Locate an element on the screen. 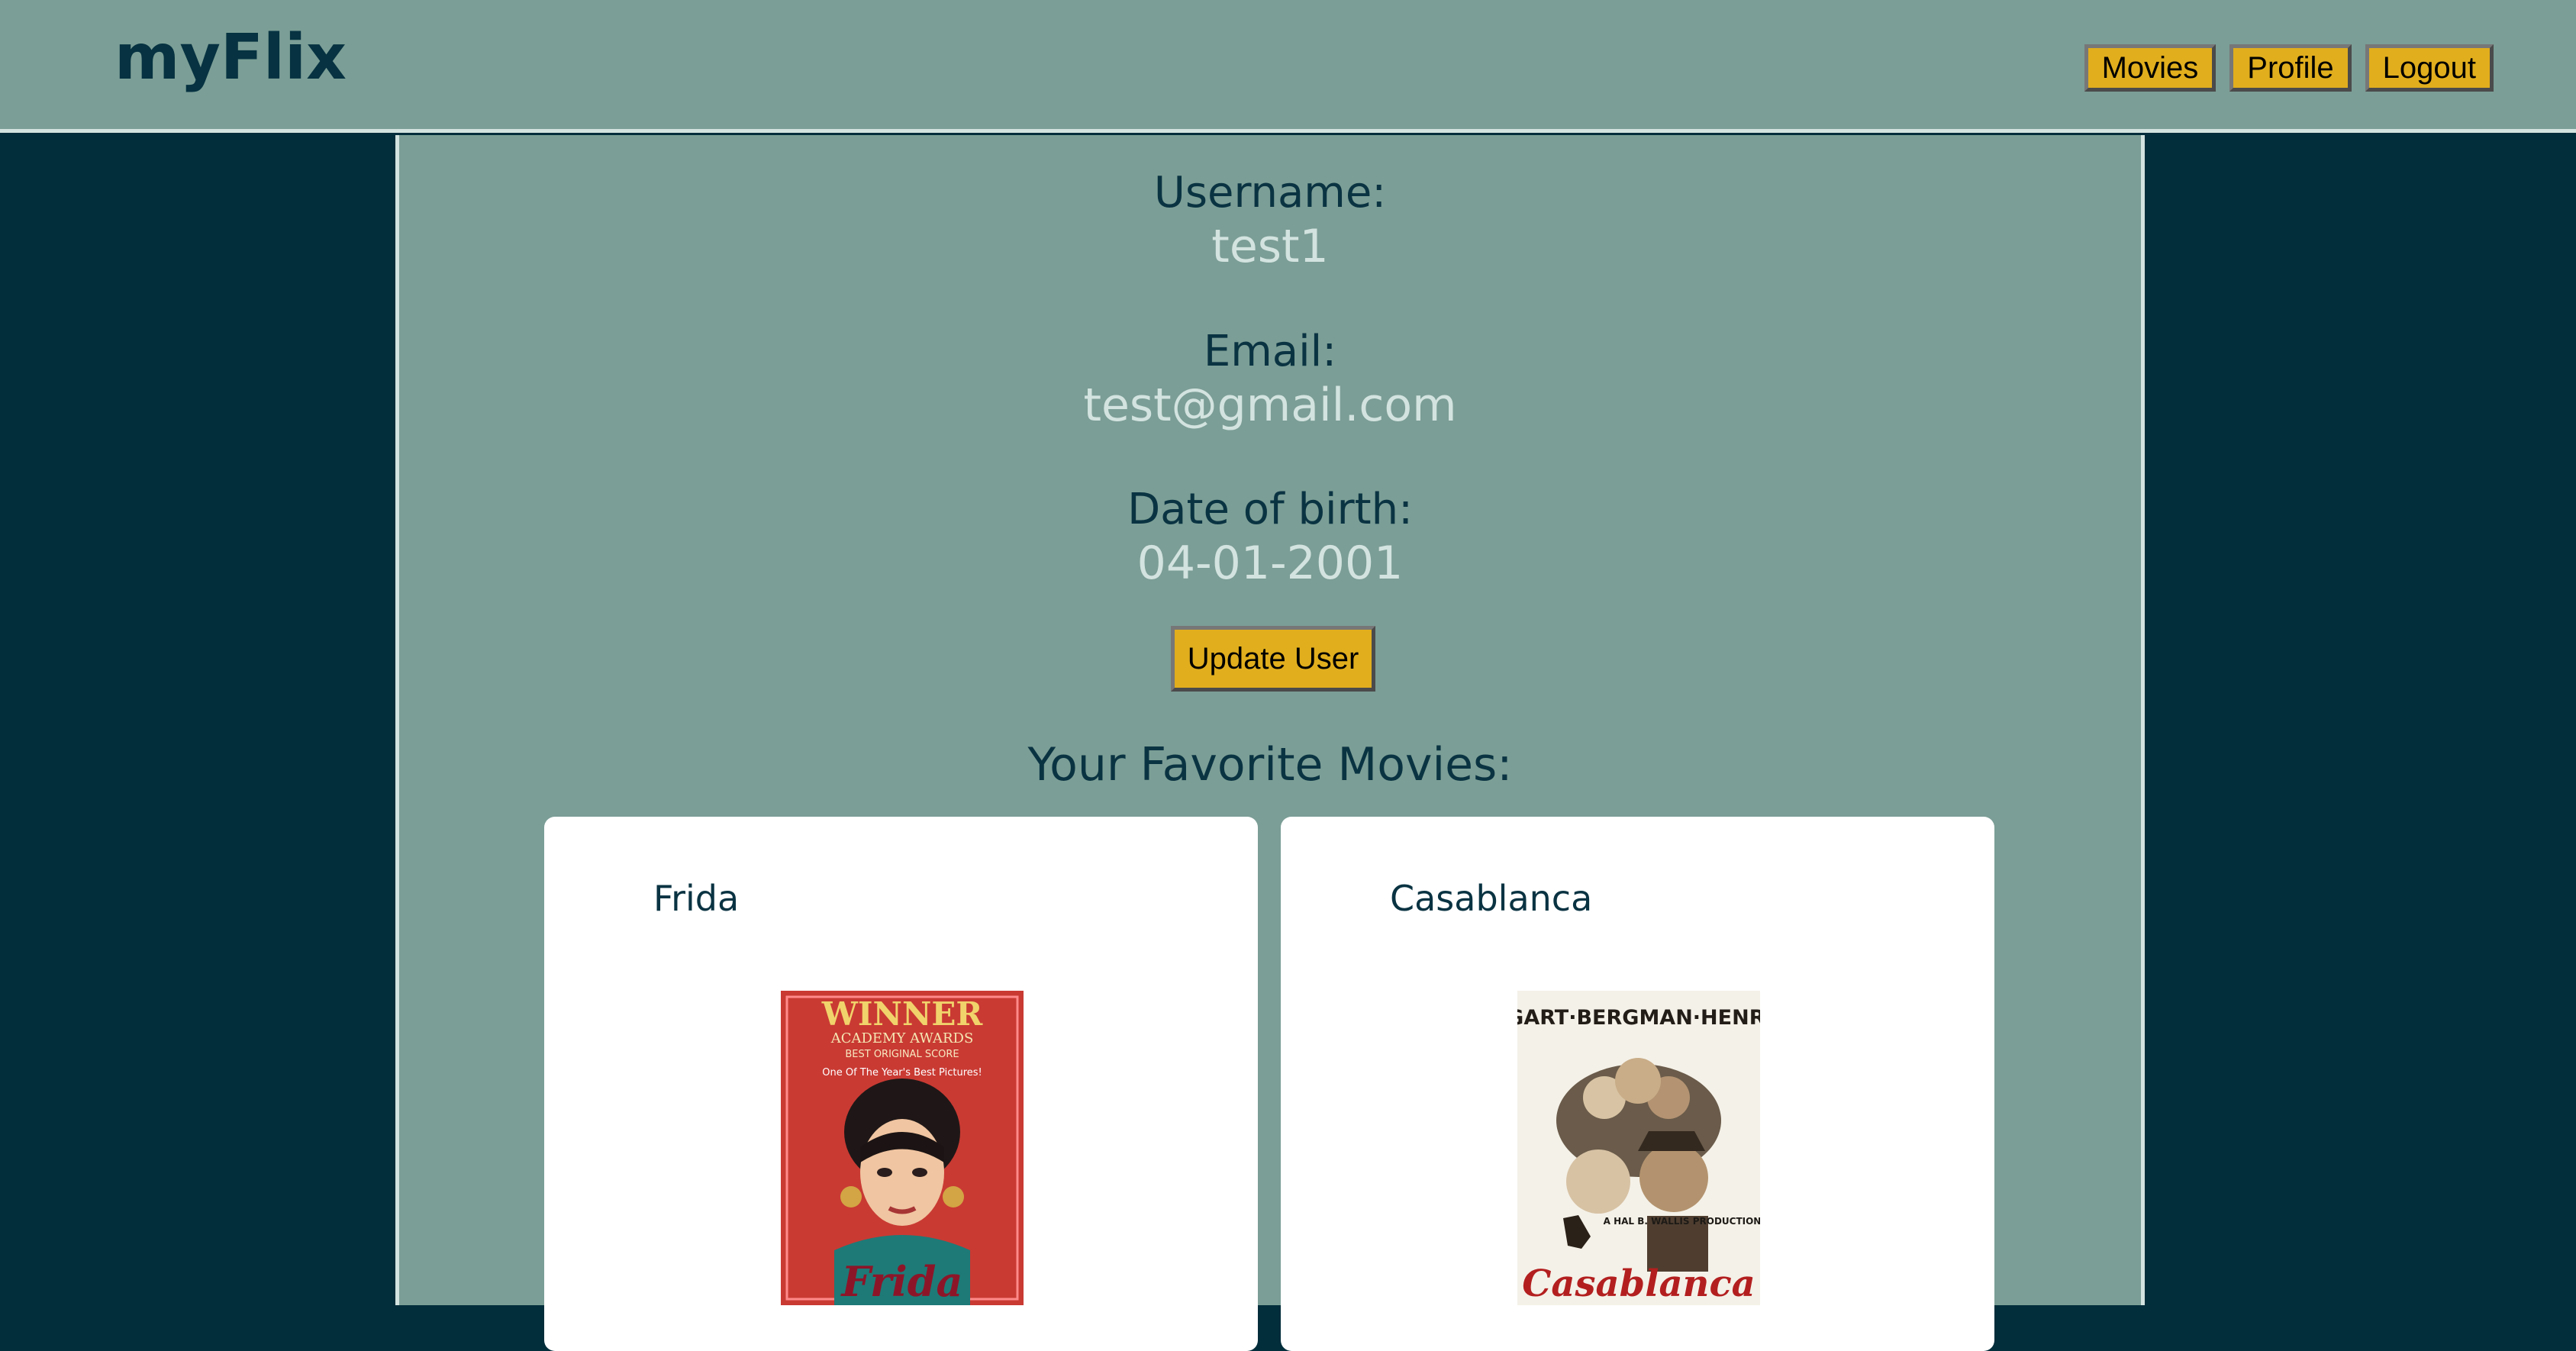 The image size is (2576, 1351). svg-text: WINNER is located at coordinates (903, 1014).